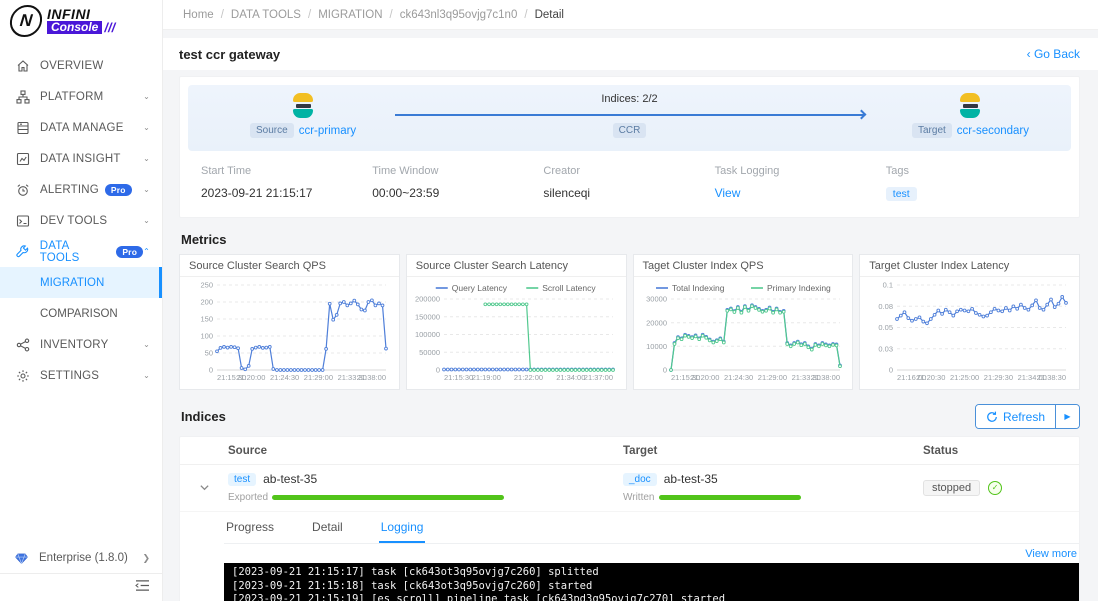  I want to click on sidebar-item-data-tools: DATA TOOLS Pro ⌃, so click(81, 251).